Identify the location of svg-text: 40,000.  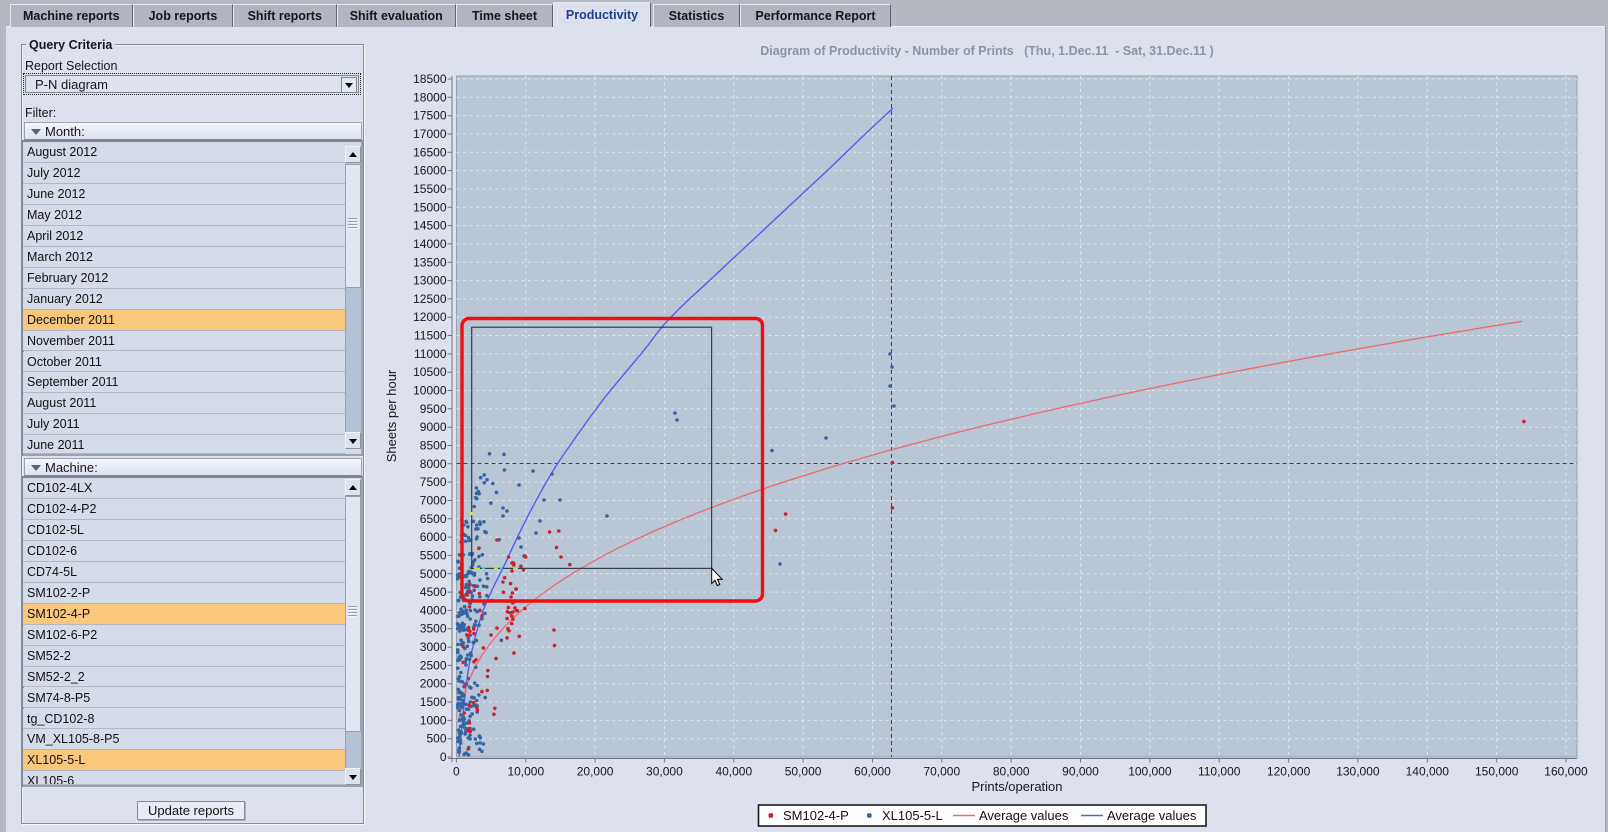
(733, 772).